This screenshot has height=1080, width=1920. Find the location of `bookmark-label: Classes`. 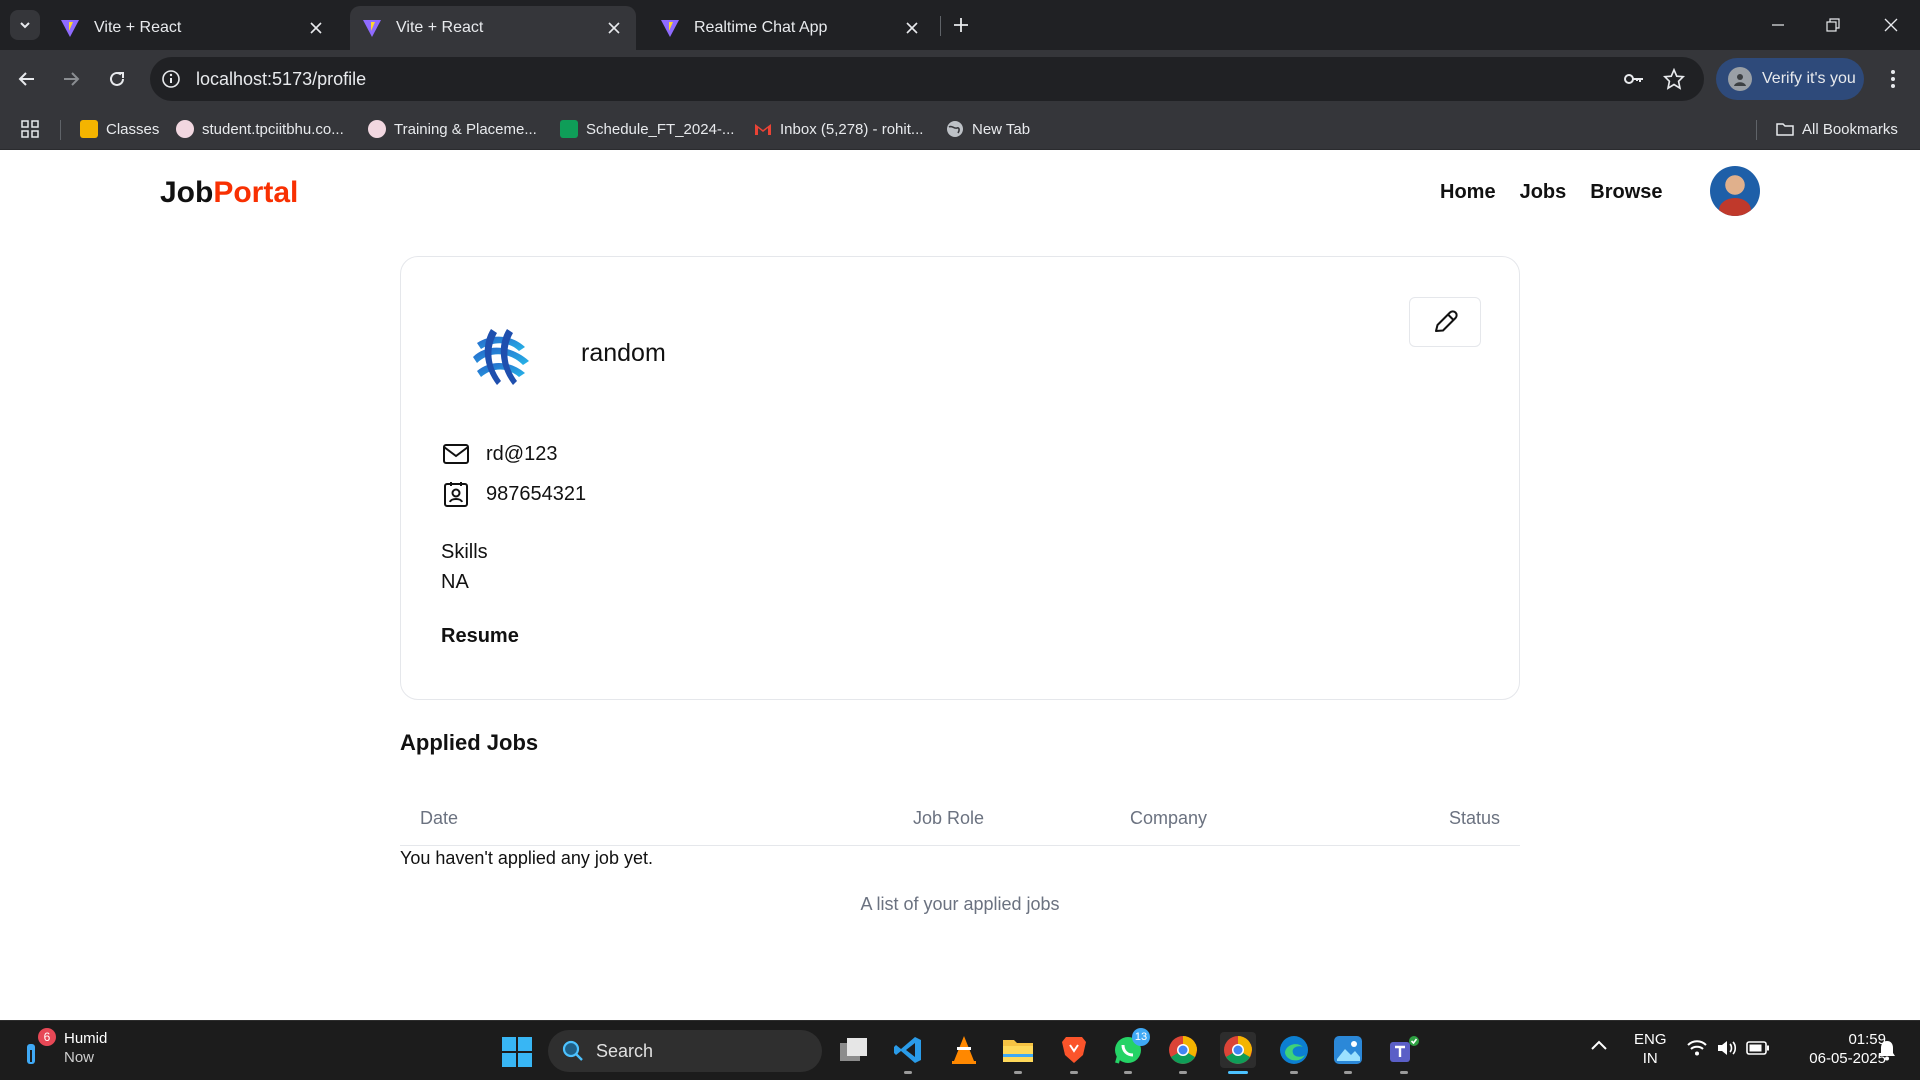

bookmark-label: Classes is located at coordinates (133, 129).